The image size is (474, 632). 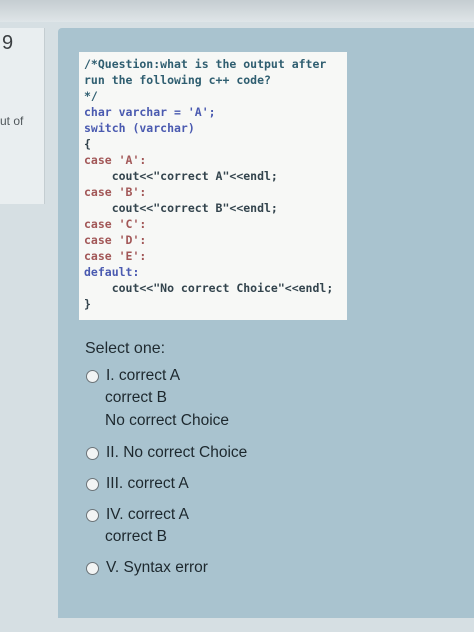 I want to click on option-5-label: V. Syntax error, so click(x=157, y=568).